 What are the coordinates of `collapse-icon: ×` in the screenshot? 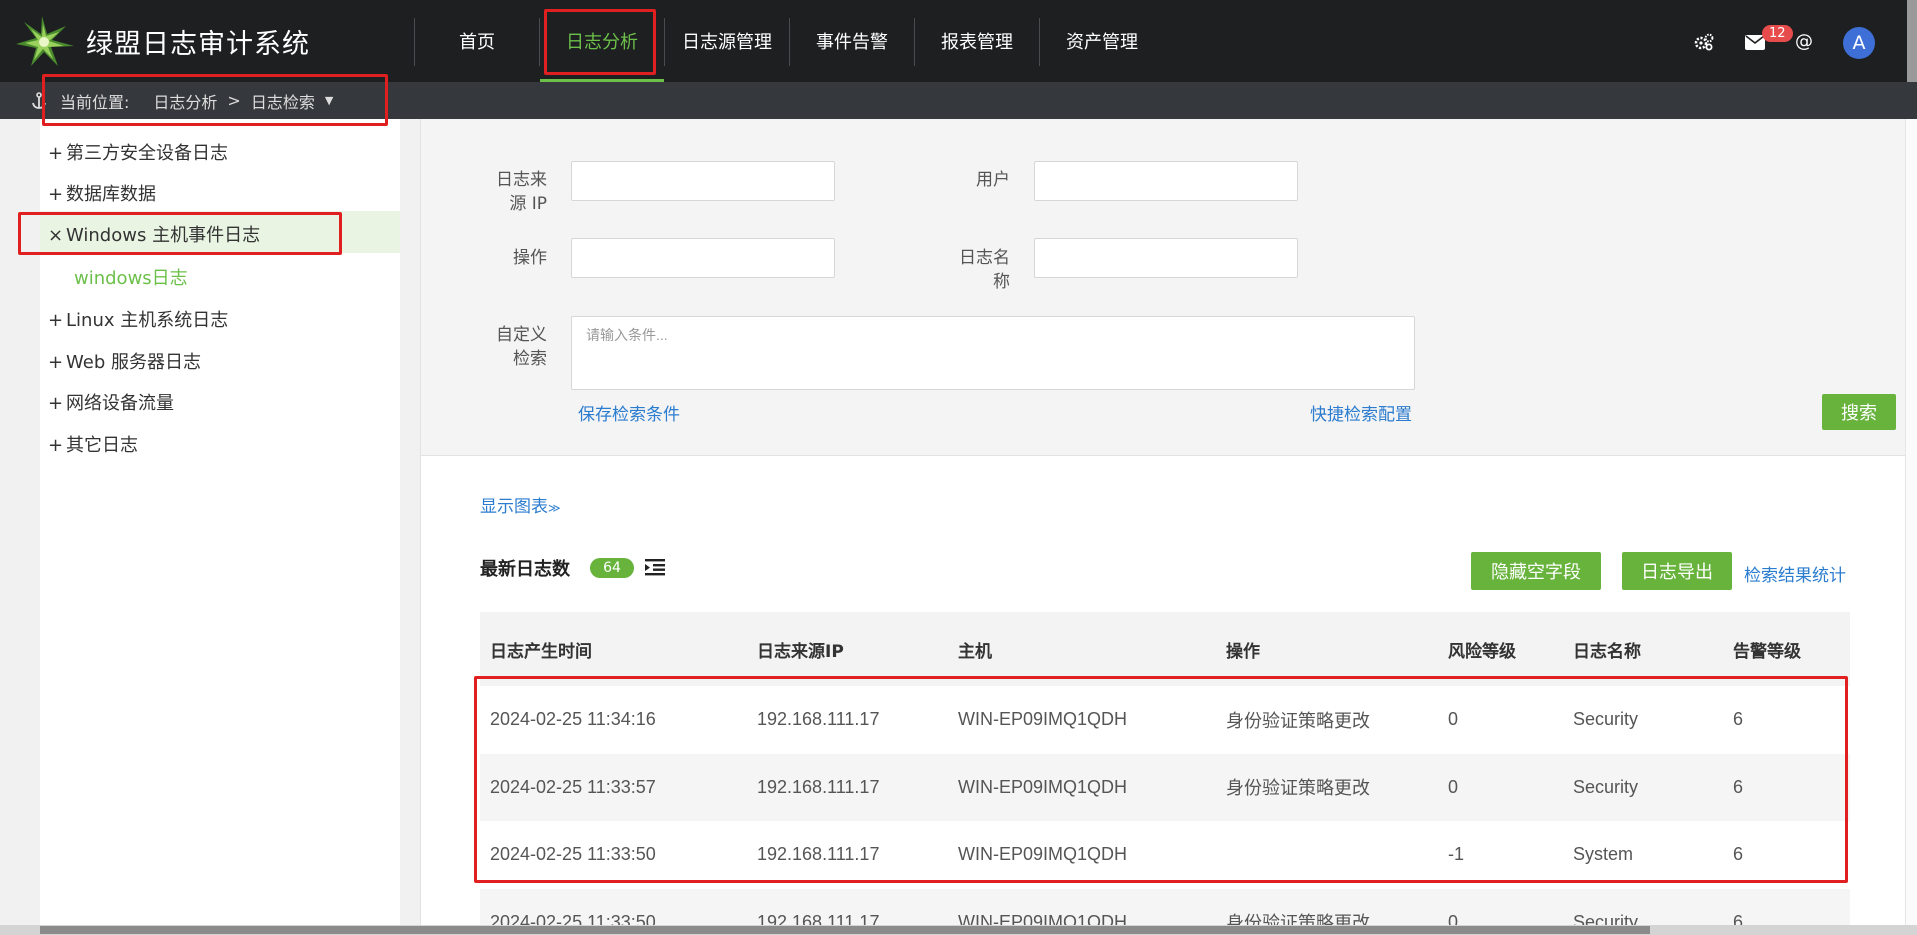 It's located at (56, 235).